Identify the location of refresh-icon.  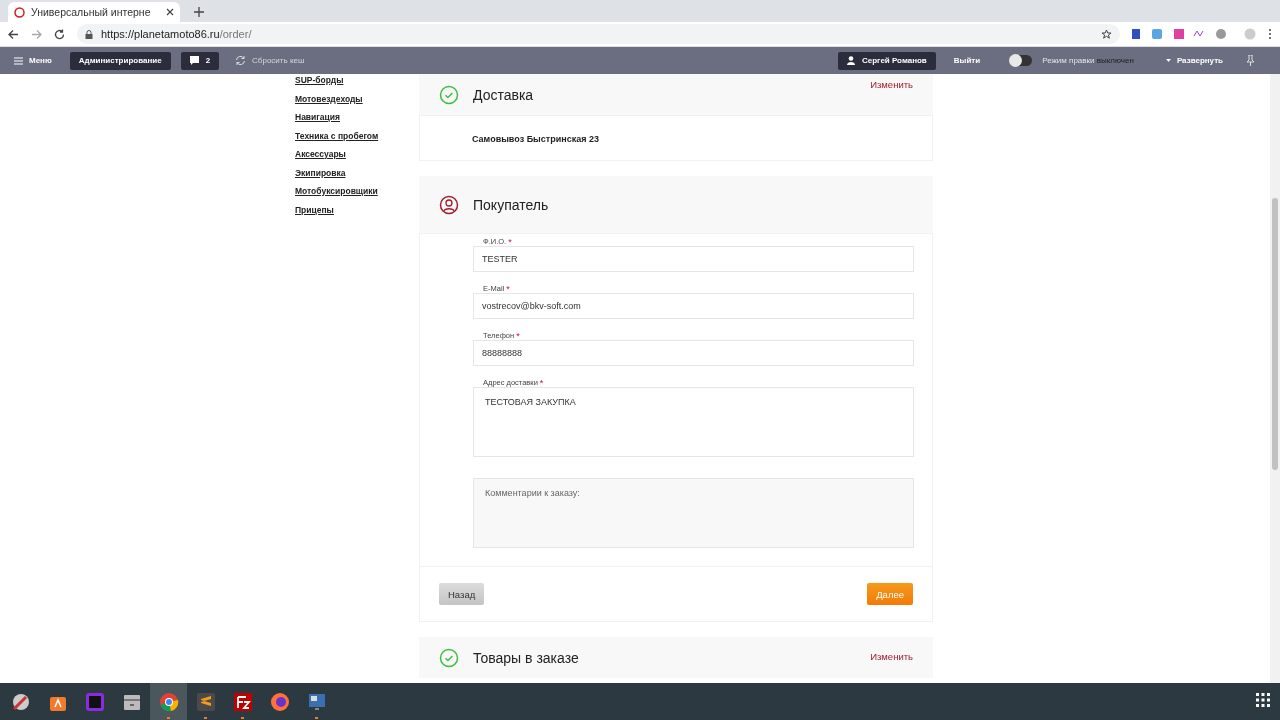
(241, 60).